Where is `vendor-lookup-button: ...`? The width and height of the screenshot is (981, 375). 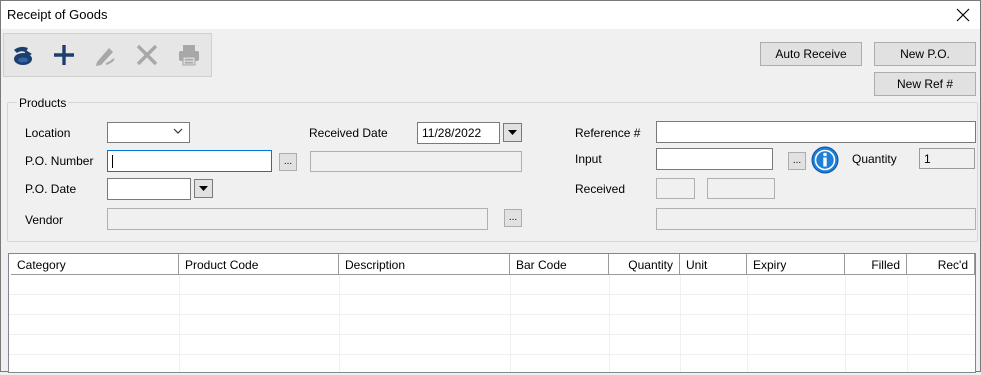 vendor-lookup-button: ... is located at coordinates (513, 218).